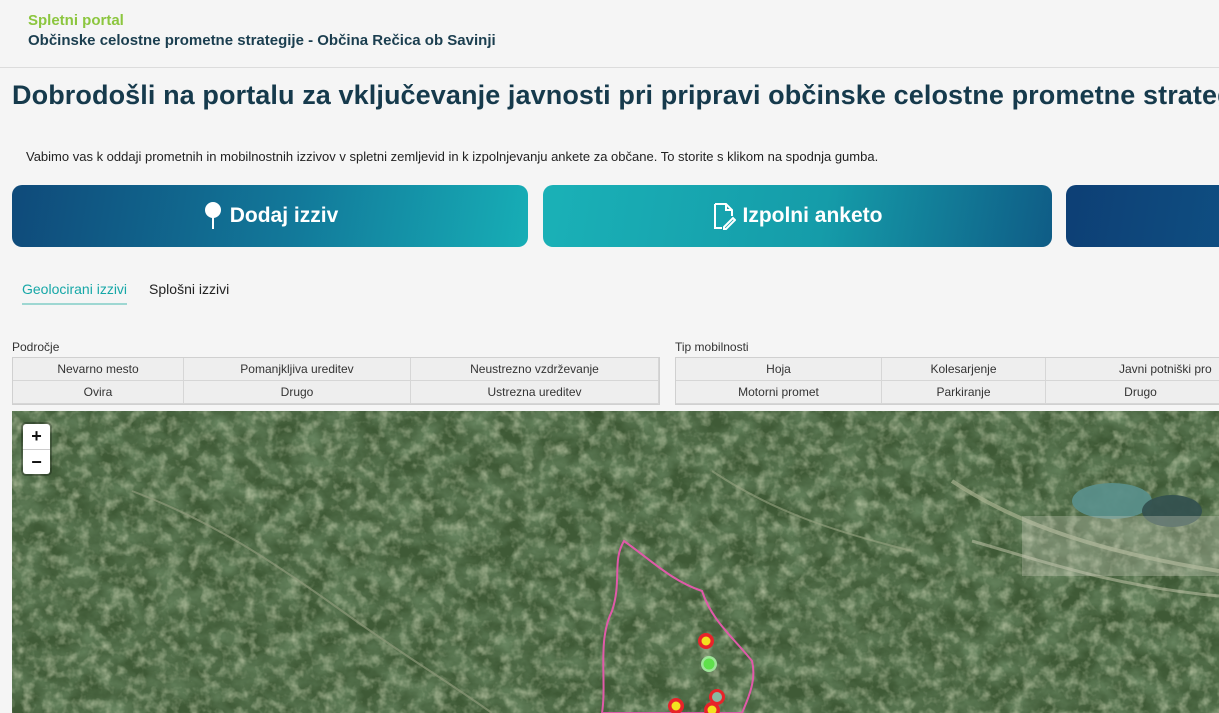 This screenshot has height=713, width=1219. I want to click on fill-survey-label: Izpolni anketo, so click(812, 215).